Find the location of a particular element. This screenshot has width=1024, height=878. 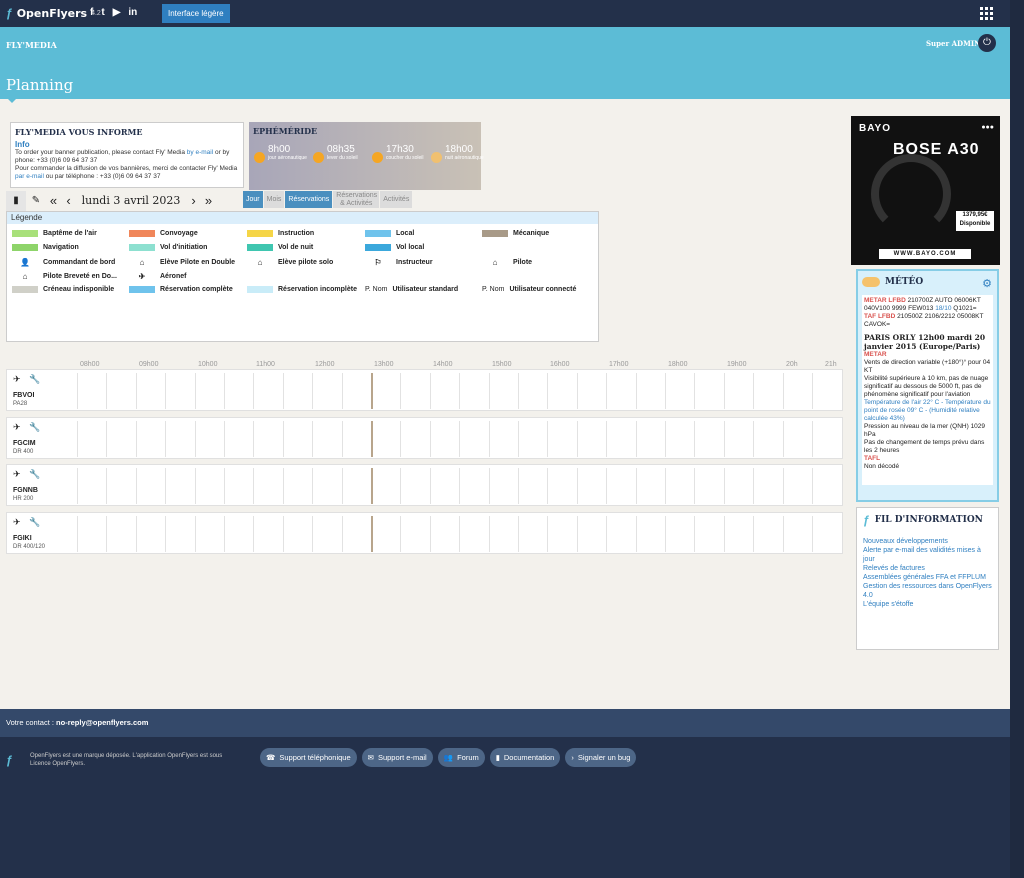

contact-bar: Votre contact : no-reply@openflyers.com is located at coordinates (505, 723).